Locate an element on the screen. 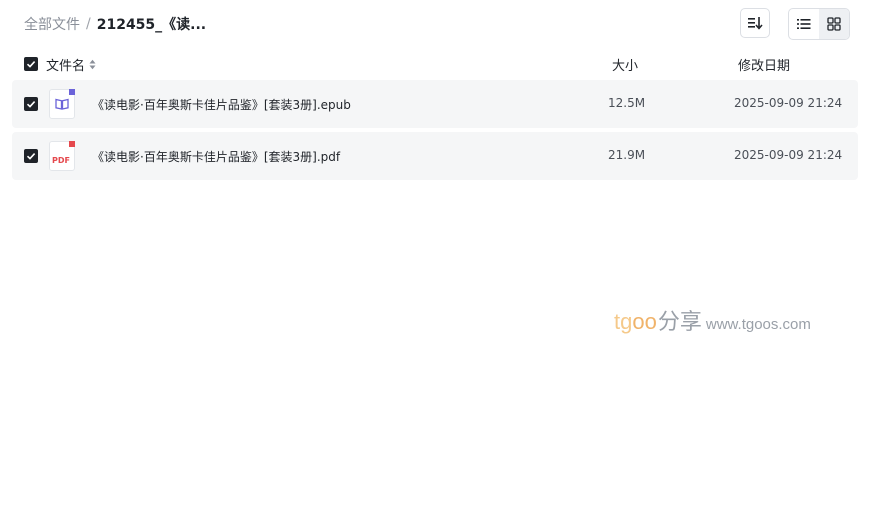 Image resolution: width=874 pixels, height=514 pixels. file-size: 12.5M is located at coordinates (627, 103).